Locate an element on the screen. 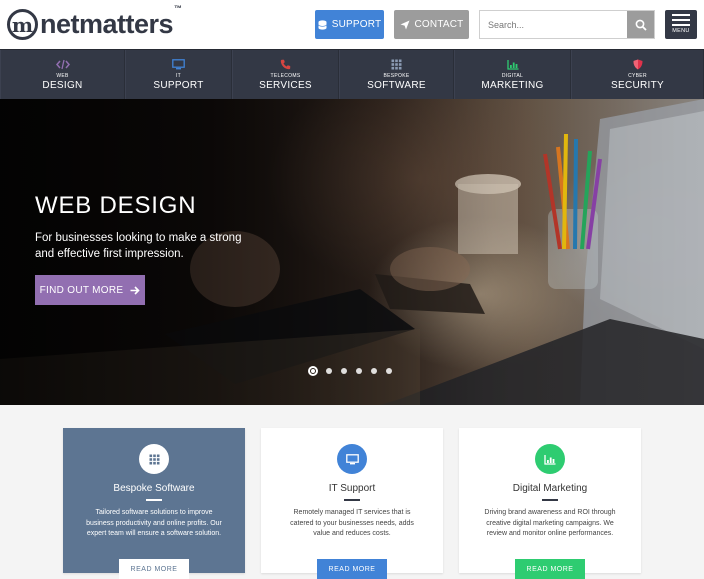 The width and height of the screenshot is (704, 579). support-button: SUPPORT is located at coordinates (349, 24).